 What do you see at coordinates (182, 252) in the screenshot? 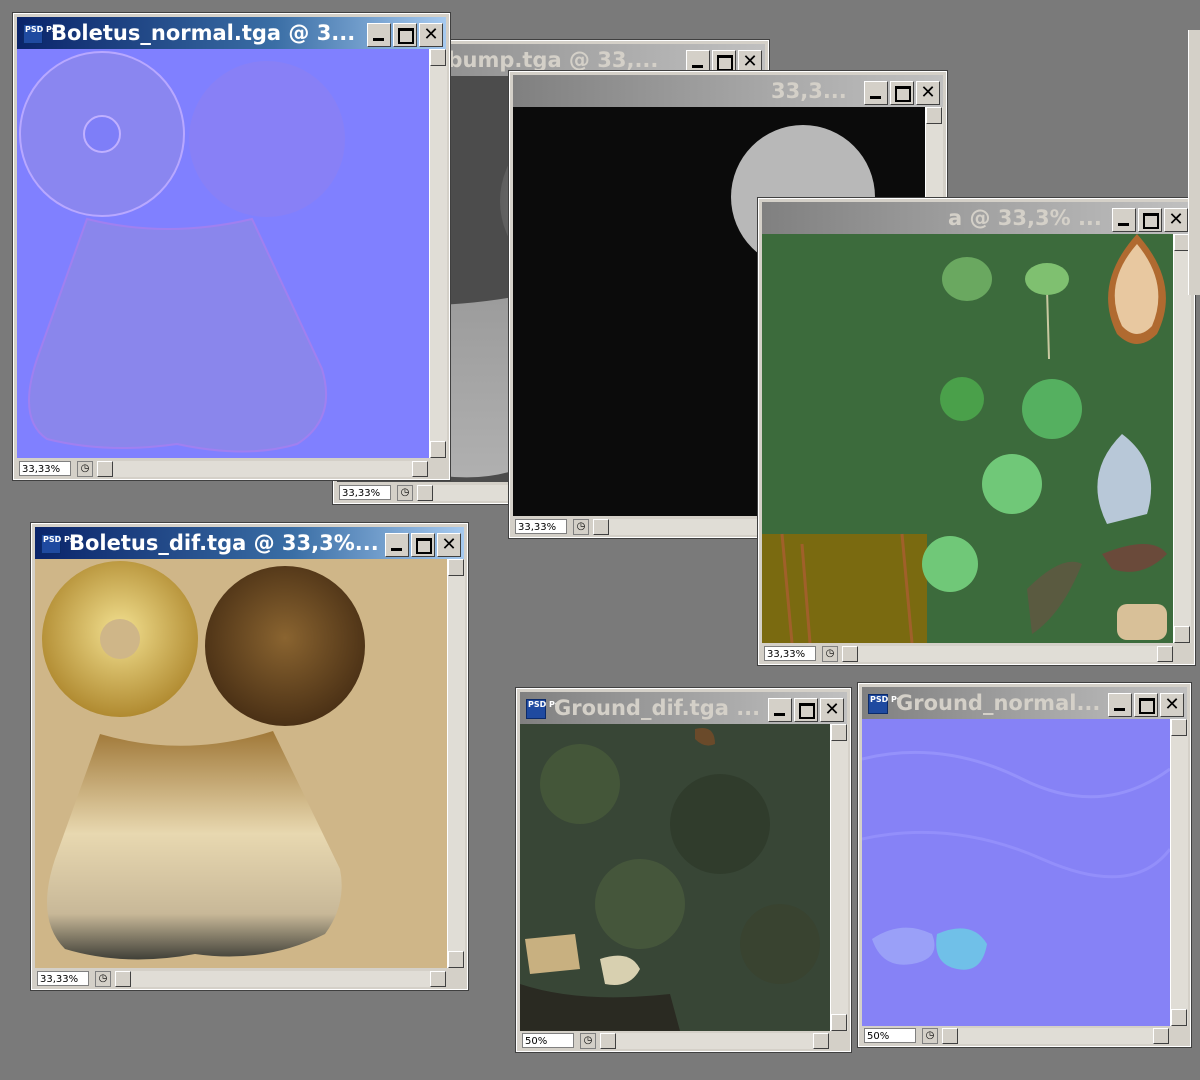
I see `normal-map-image` at bounding box center [182, 252].